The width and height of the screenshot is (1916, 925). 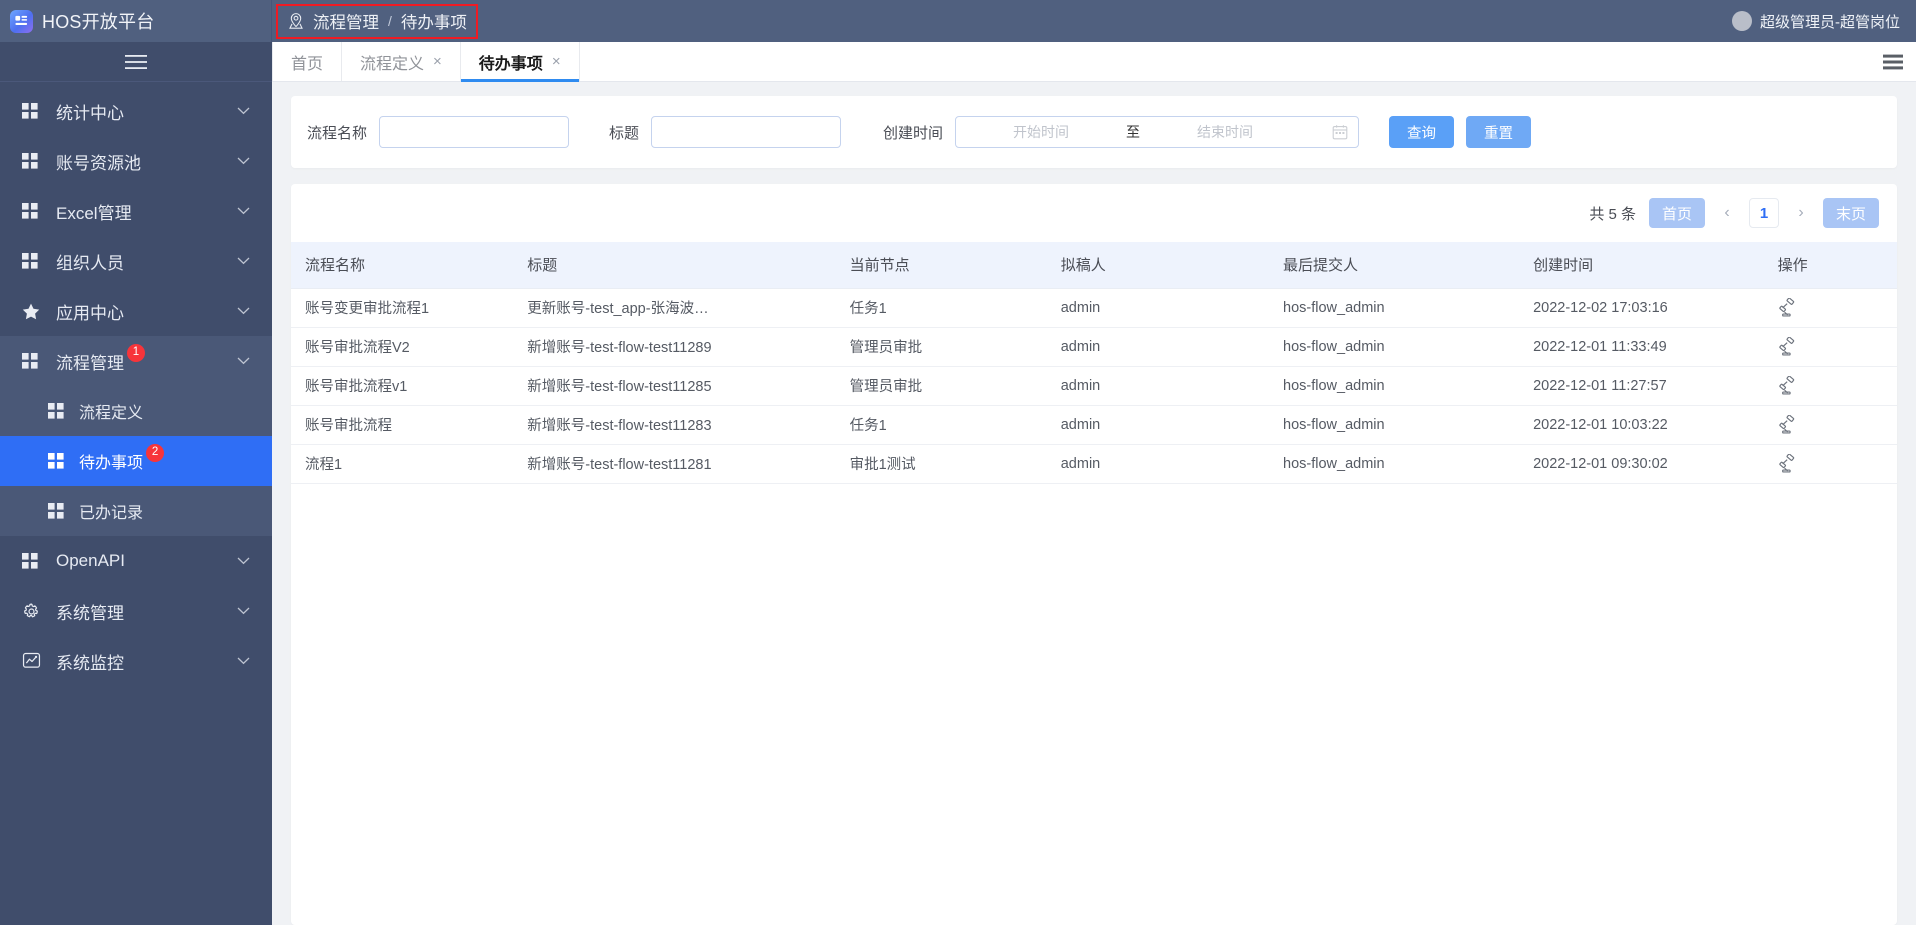 What do you see at coordinates (674, 347) in the screenshot?
I see `cell-title: 新增账号-test-flow-test11289` at bounding box center [674, 347].